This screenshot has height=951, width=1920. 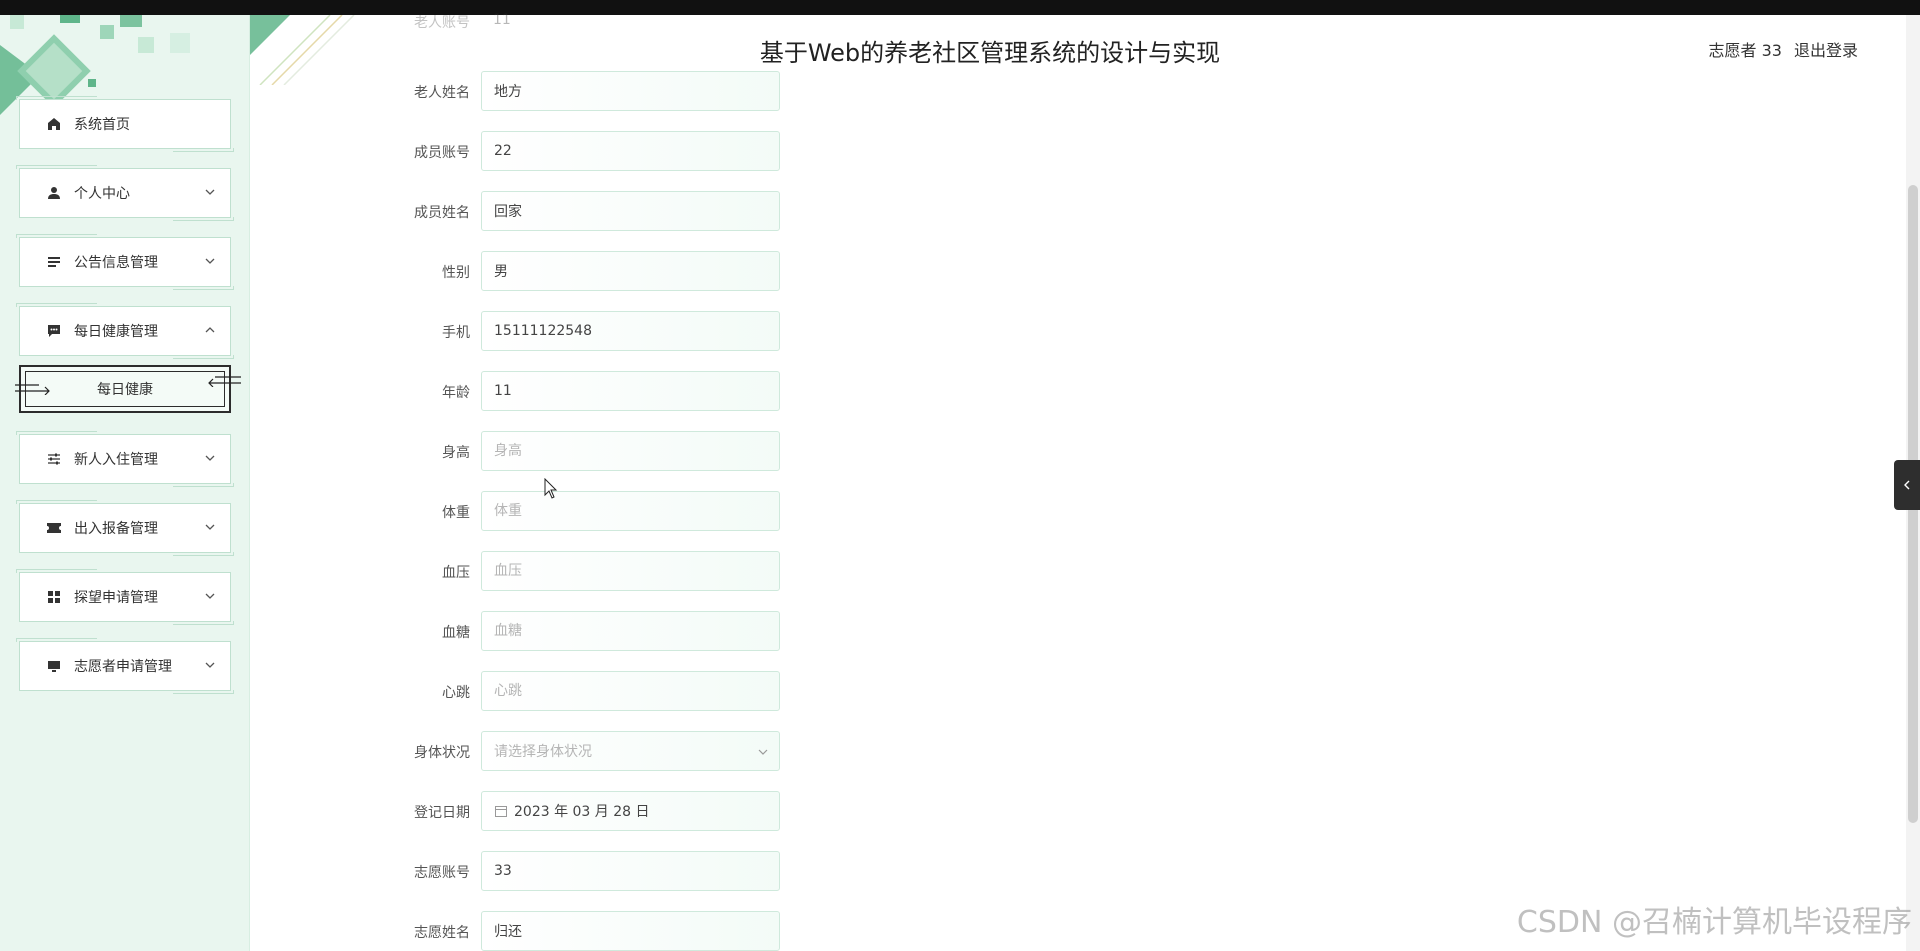 I want to click on form-row-elder-account: 老人账号 11, so click(x=600, y=21).